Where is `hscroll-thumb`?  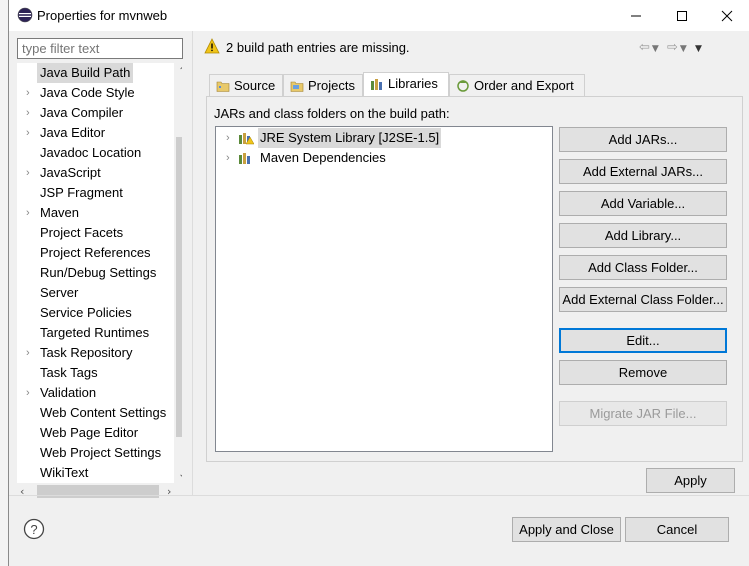
hscroll-thumb is located at coordinates (98, 491).